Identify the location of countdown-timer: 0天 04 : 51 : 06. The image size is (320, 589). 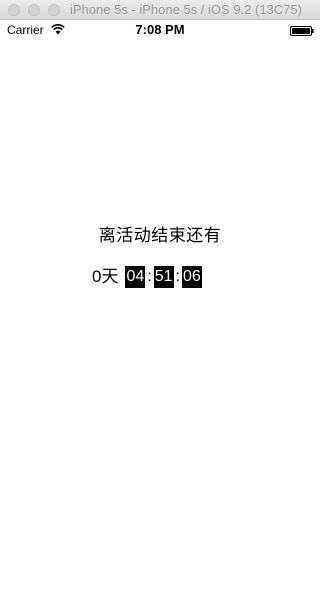
(147, 277).